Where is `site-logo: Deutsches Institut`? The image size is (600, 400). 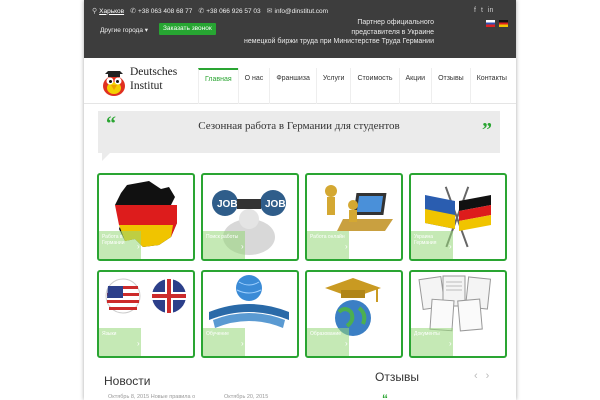
site-logo: Deutsches Institut is located at coordinates (145, 82).